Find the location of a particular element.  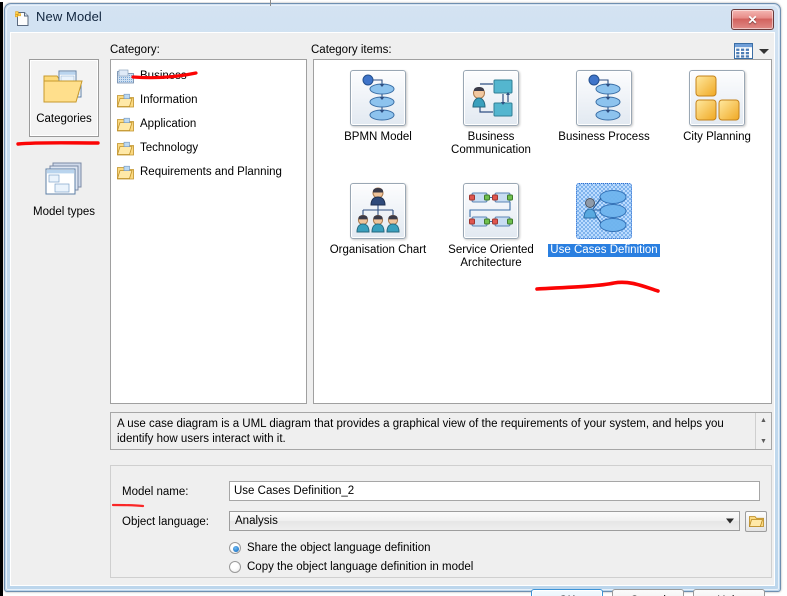

parent-window-divider is located at coordinates (270, 3).